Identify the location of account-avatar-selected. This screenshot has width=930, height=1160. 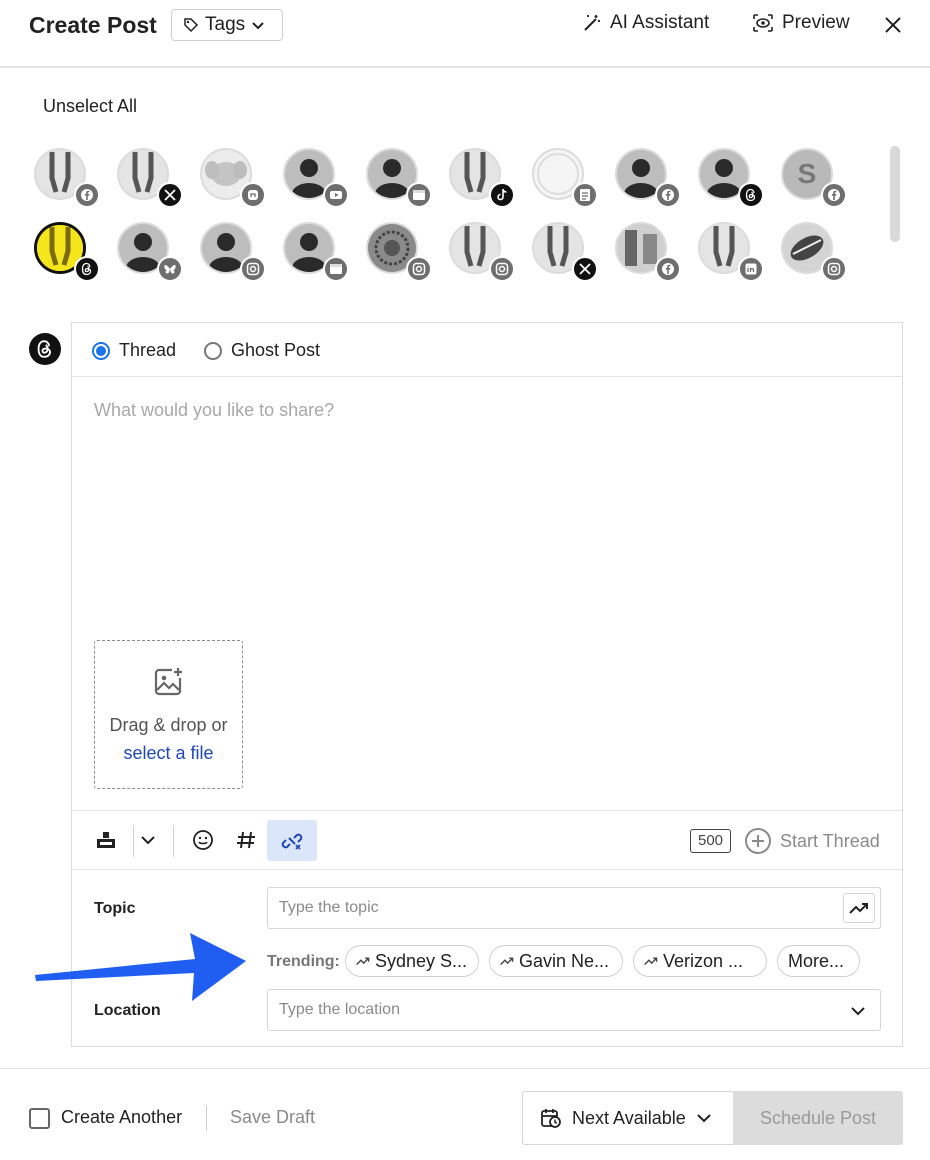
(67, 252).